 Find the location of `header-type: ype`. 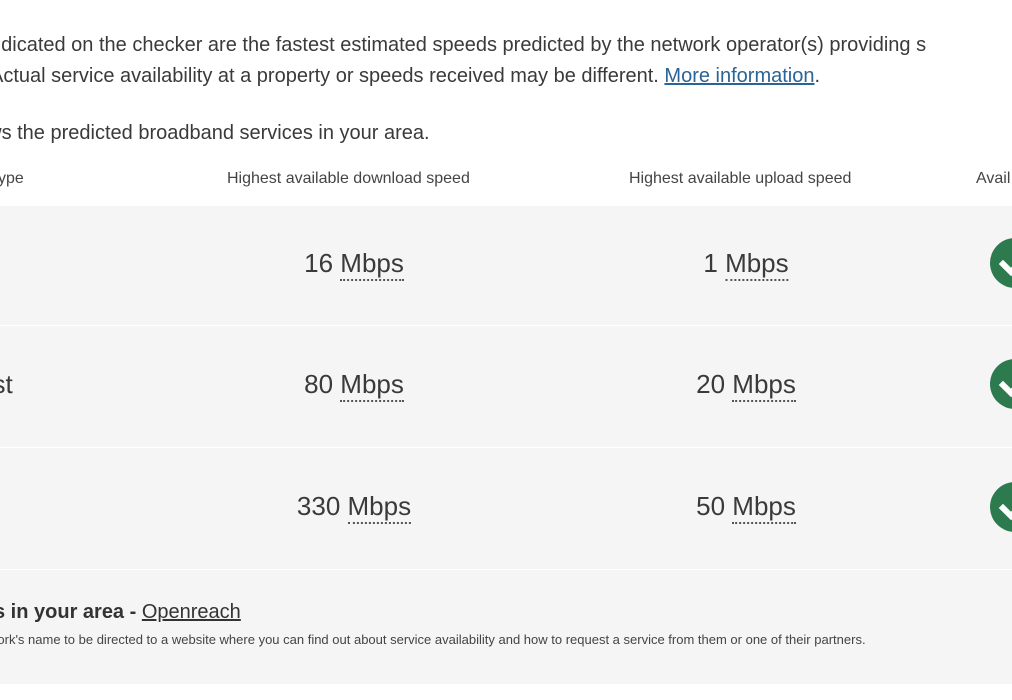

header-type: ype is located at coordinates (12, 178).